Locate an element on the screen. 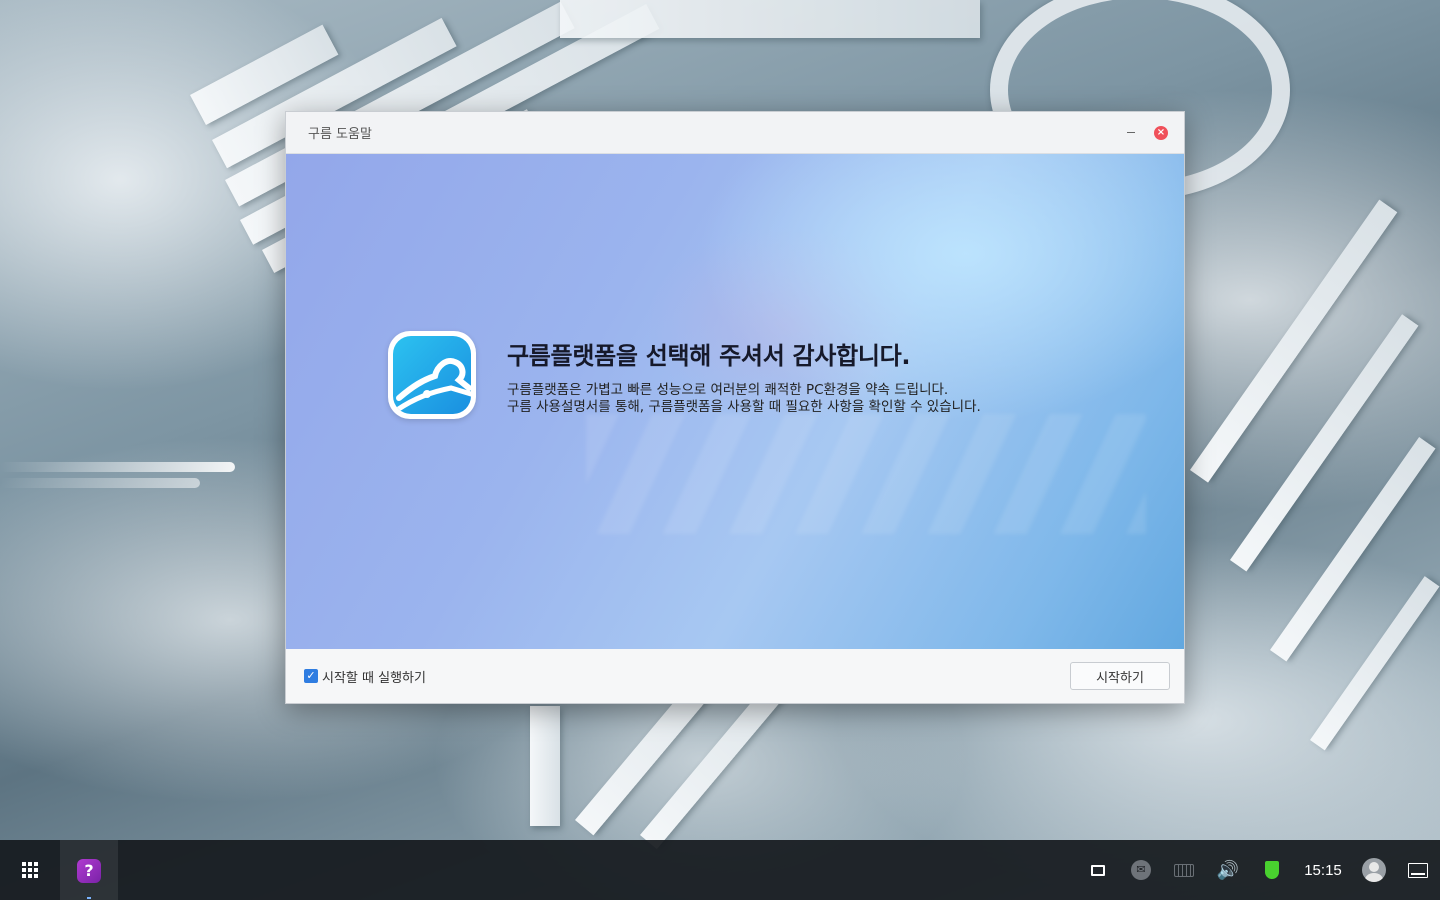 The height and width of the screenshot is (900, 1440). minimize-button is located at coordinates (1131, 133).